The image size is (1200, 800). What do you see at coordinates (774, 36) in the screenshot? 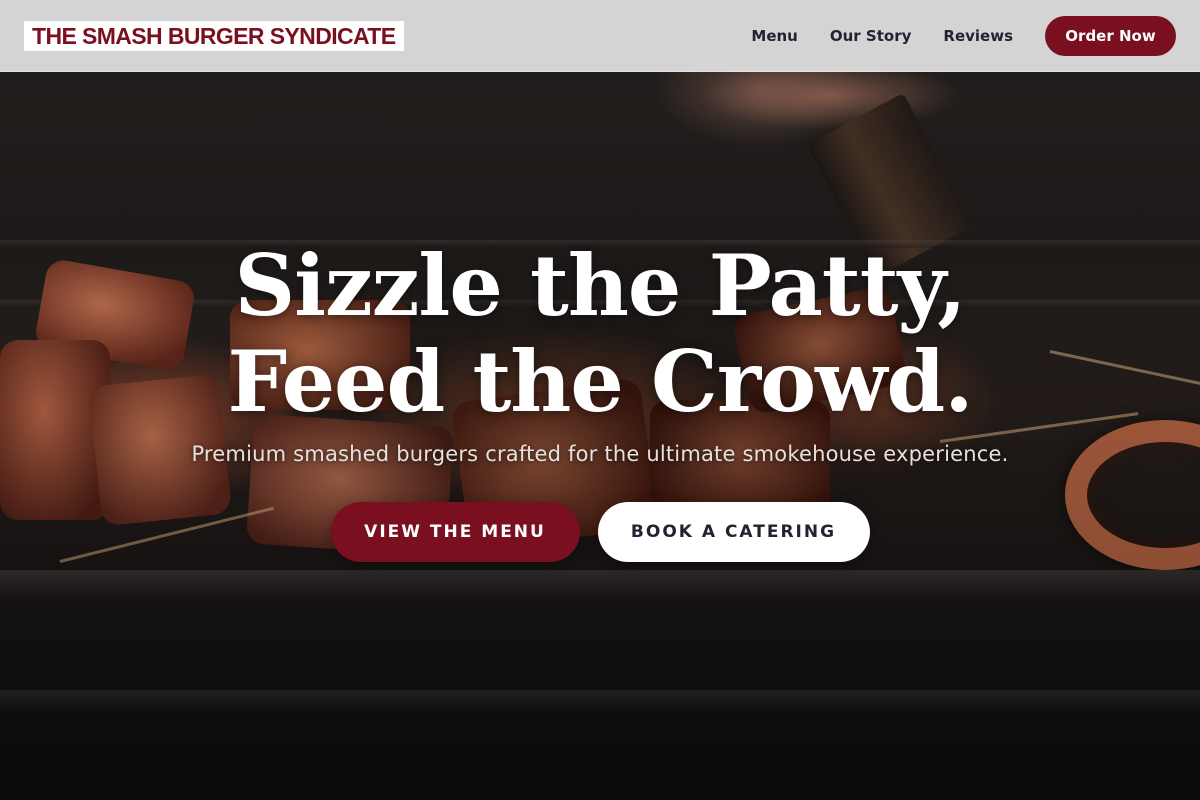
I see `nav-link-menu: Menu` at bounding box center [774, 36].